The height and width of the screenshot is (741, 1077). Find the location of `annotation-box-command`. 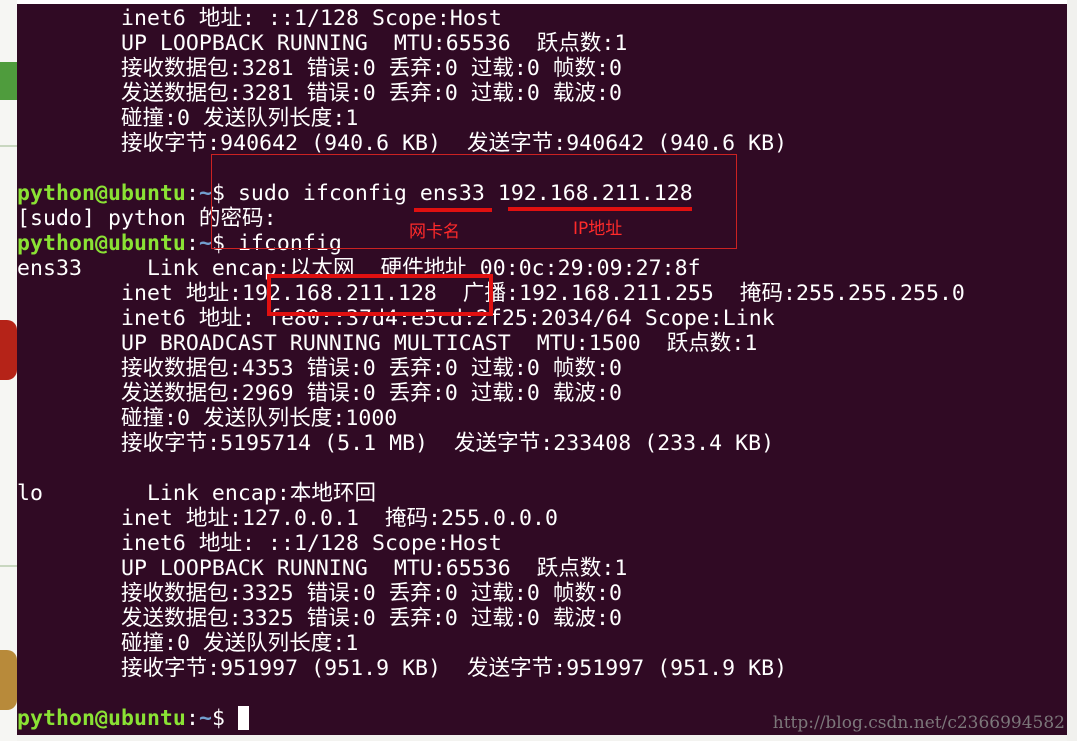

annotation-box-command is located at coordinates (474, 201).